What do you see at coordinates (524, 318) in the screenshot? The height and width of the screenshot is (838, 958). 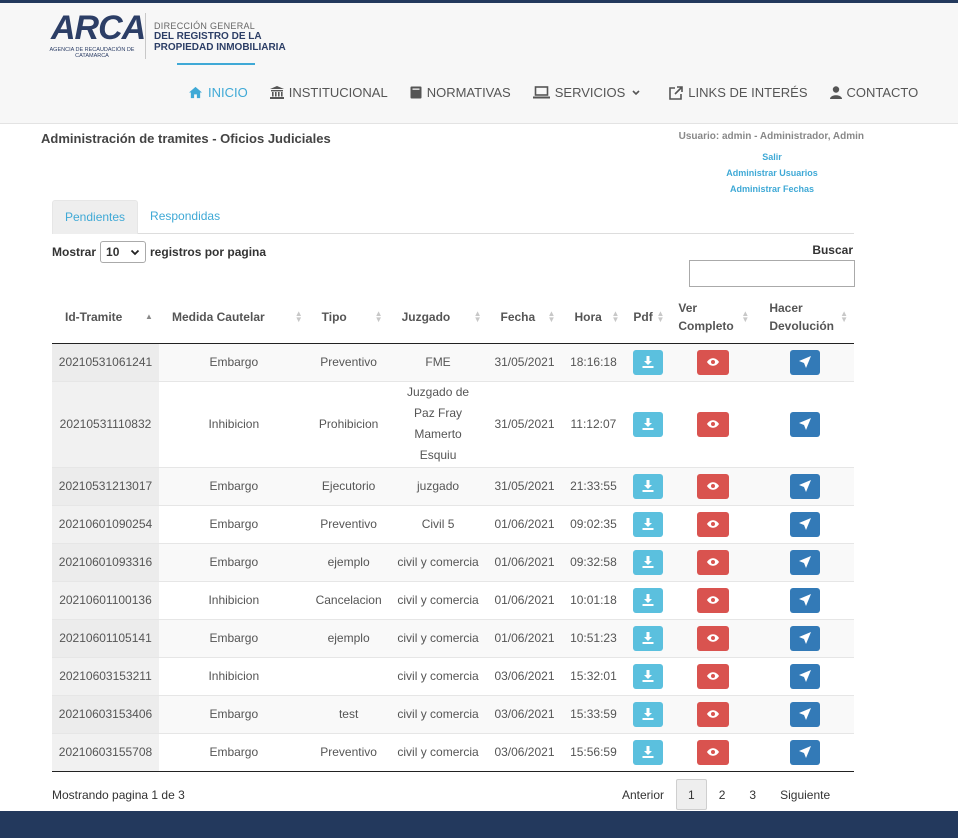 I see `col-fecha: Fecha ▲ ▼` at bounding box center [524, 318].